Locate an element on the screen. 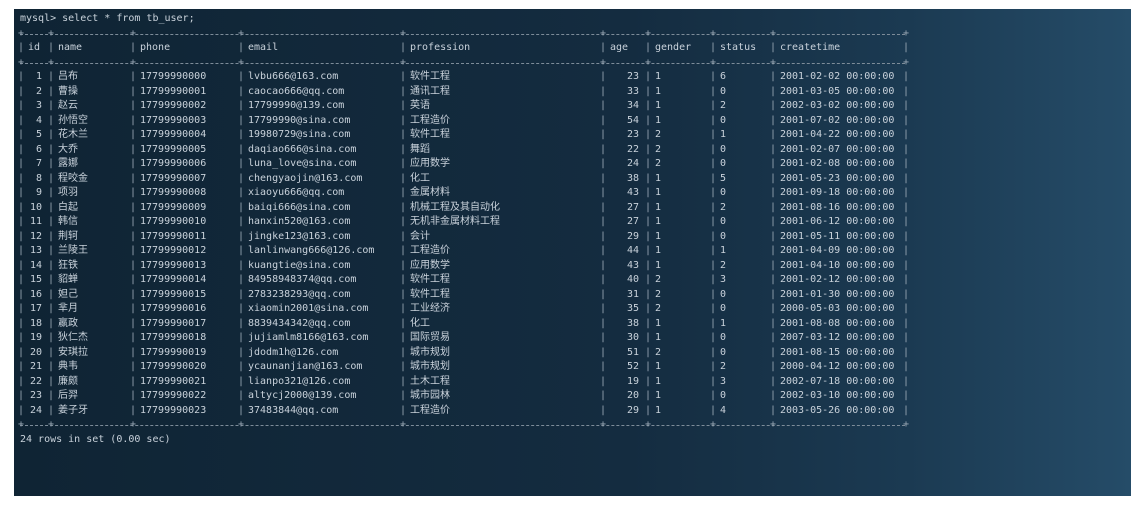 The width and height of the screenshot is (1139, 506). cell-createtime: 2001-06-12 00:00:00 is located at coordinates (837, 221).